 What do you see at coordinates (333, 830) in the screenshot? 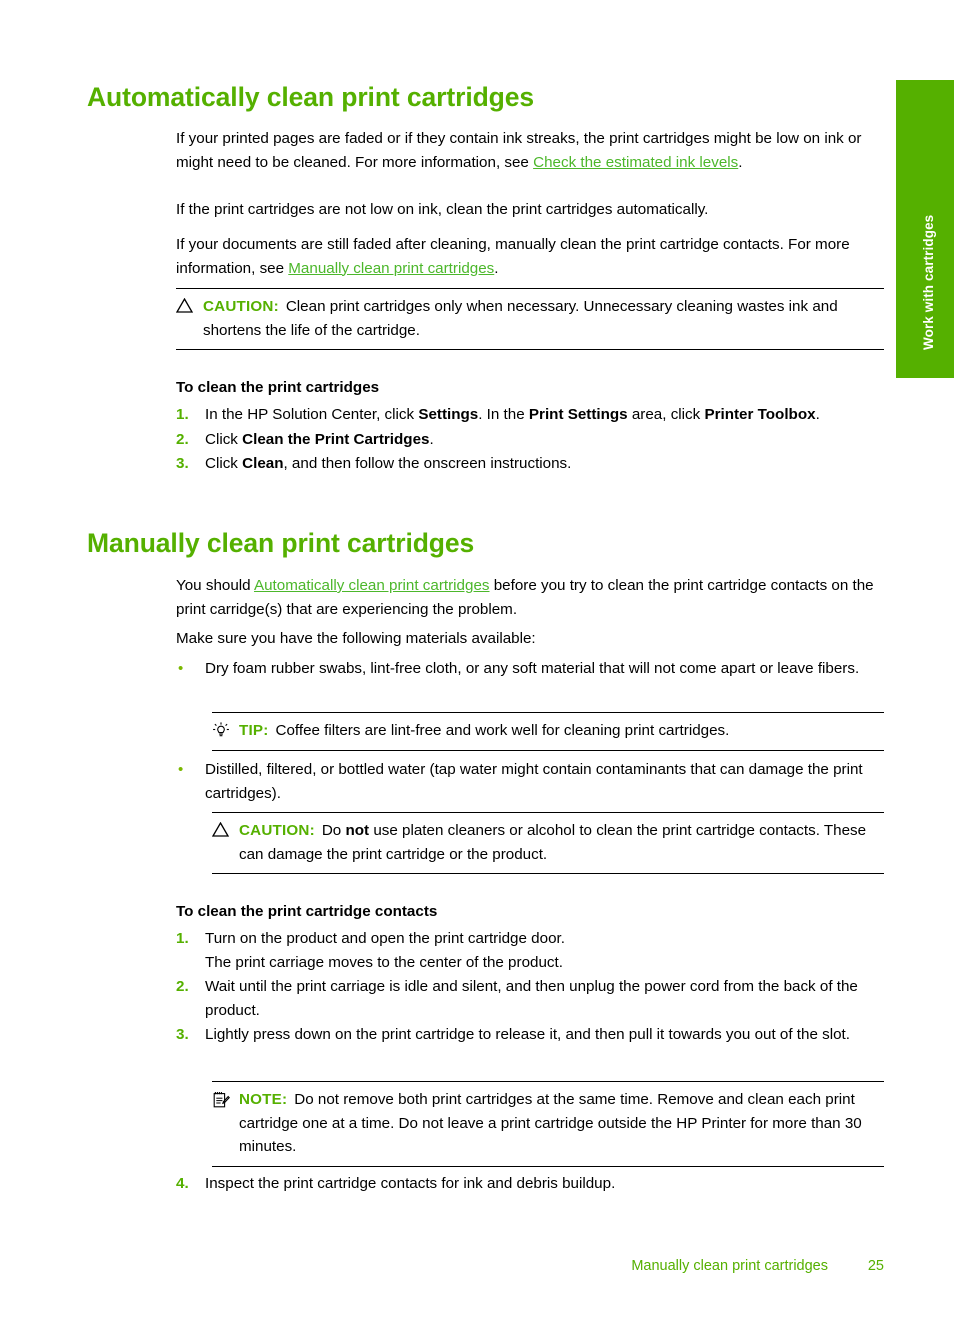
I see `caution-text: Do` at bounding box center [333, 830].